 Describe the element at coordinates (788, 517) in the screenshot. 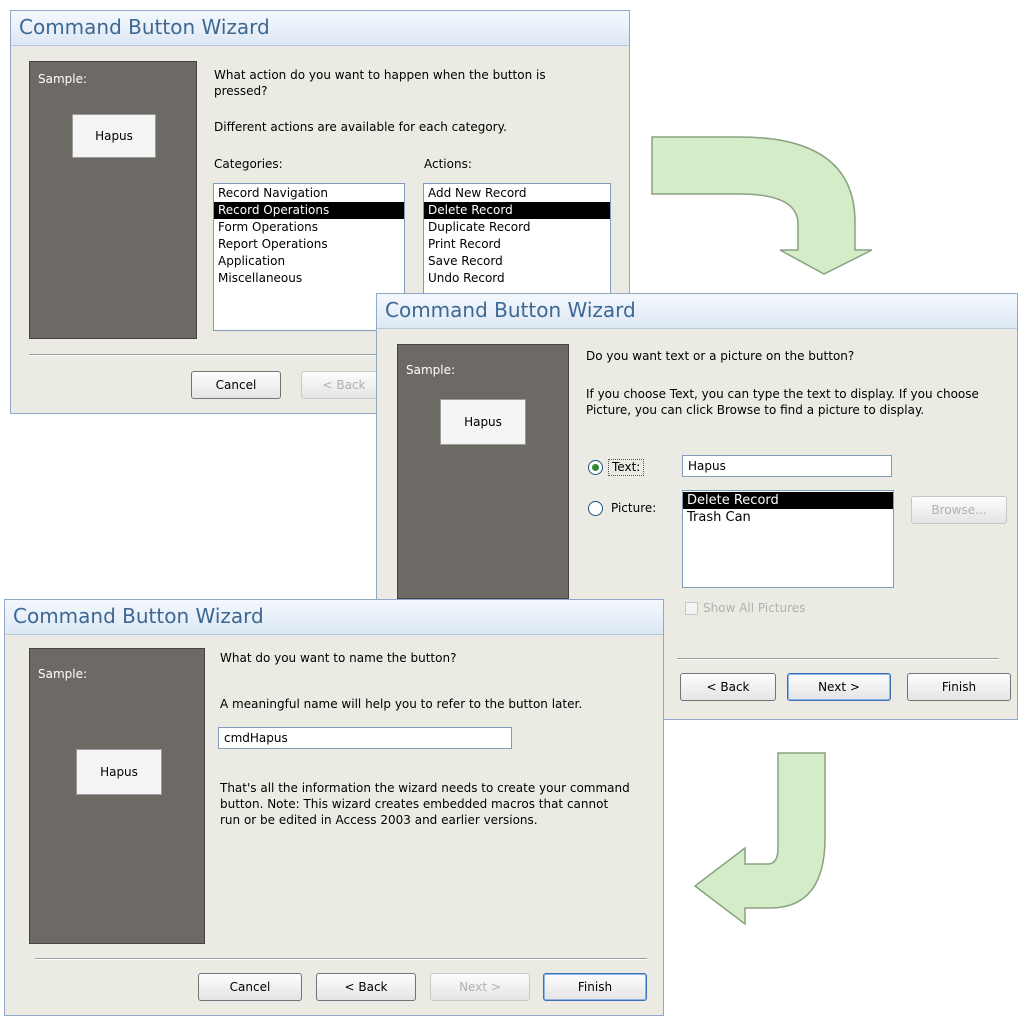

I see `list-item: Trash Can` at that location.